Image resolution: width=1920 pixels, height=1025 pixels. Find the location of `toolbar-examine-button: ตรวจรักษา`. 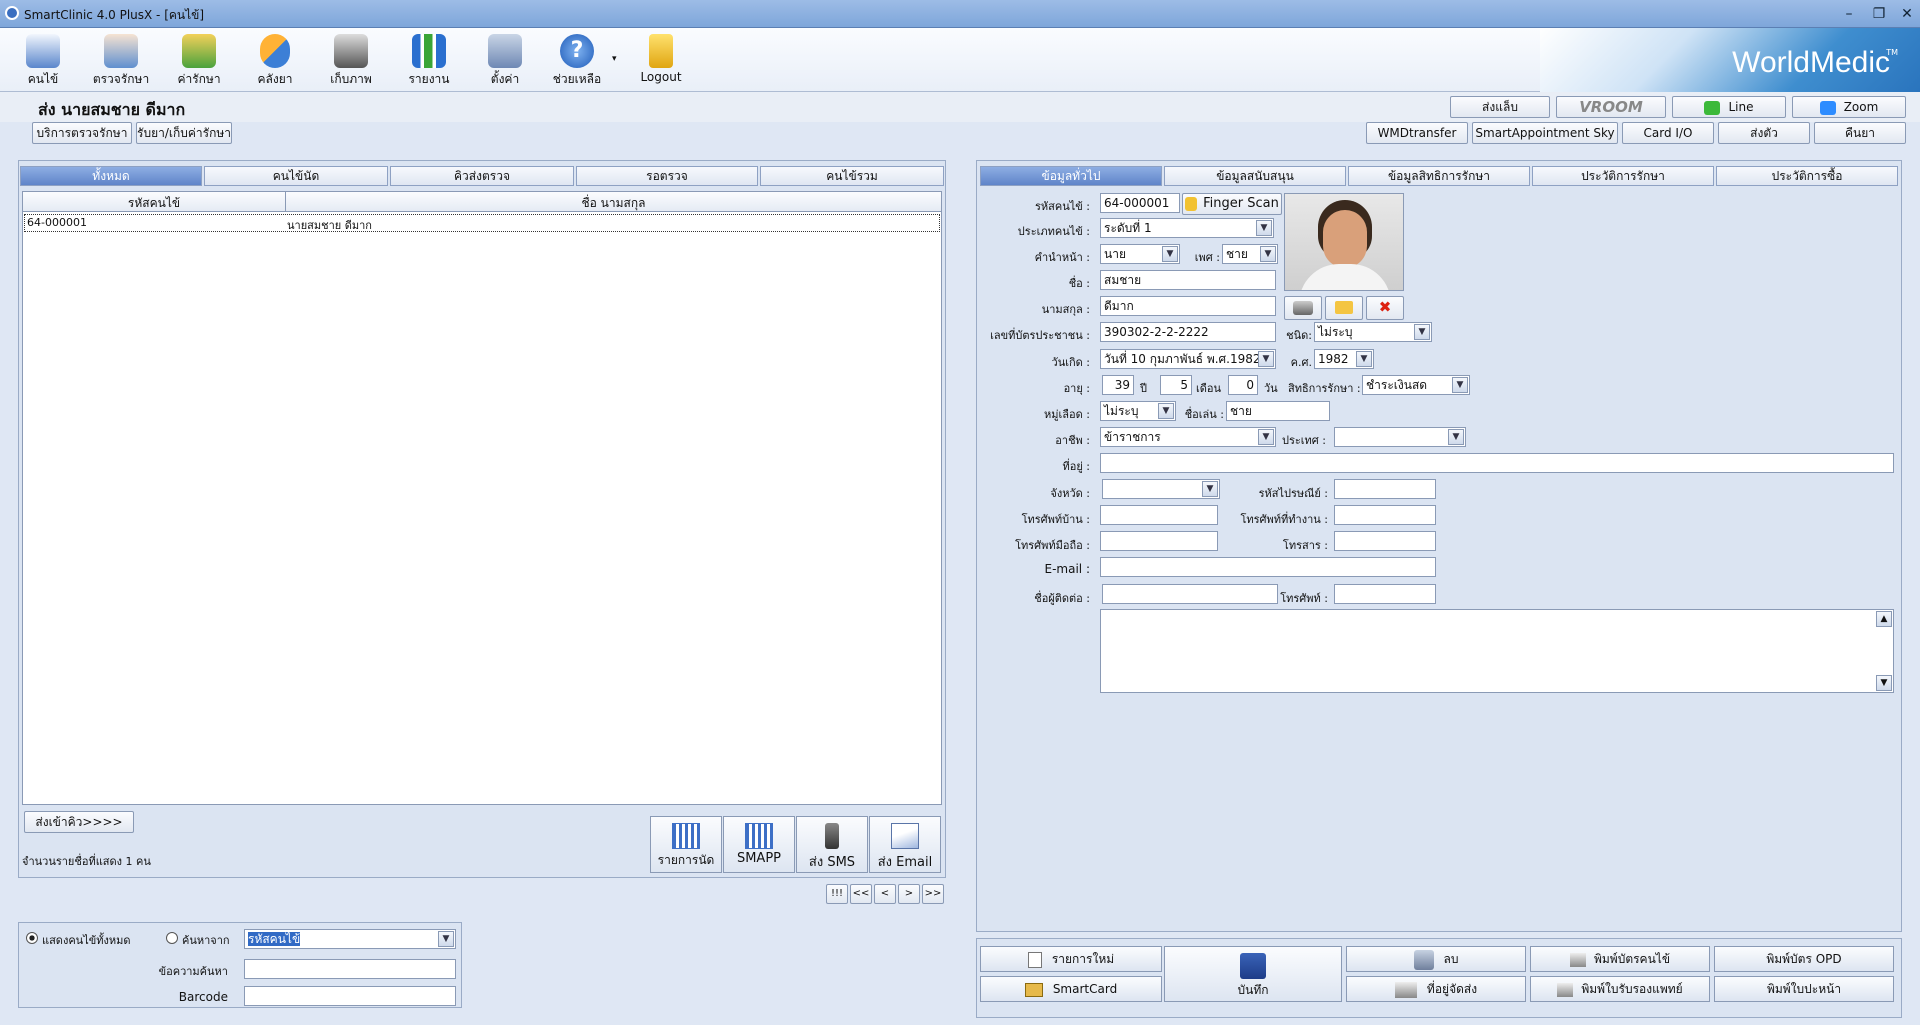

toolbar-examine-button: ตรวจรักษา is located at coordinates (121, 61).